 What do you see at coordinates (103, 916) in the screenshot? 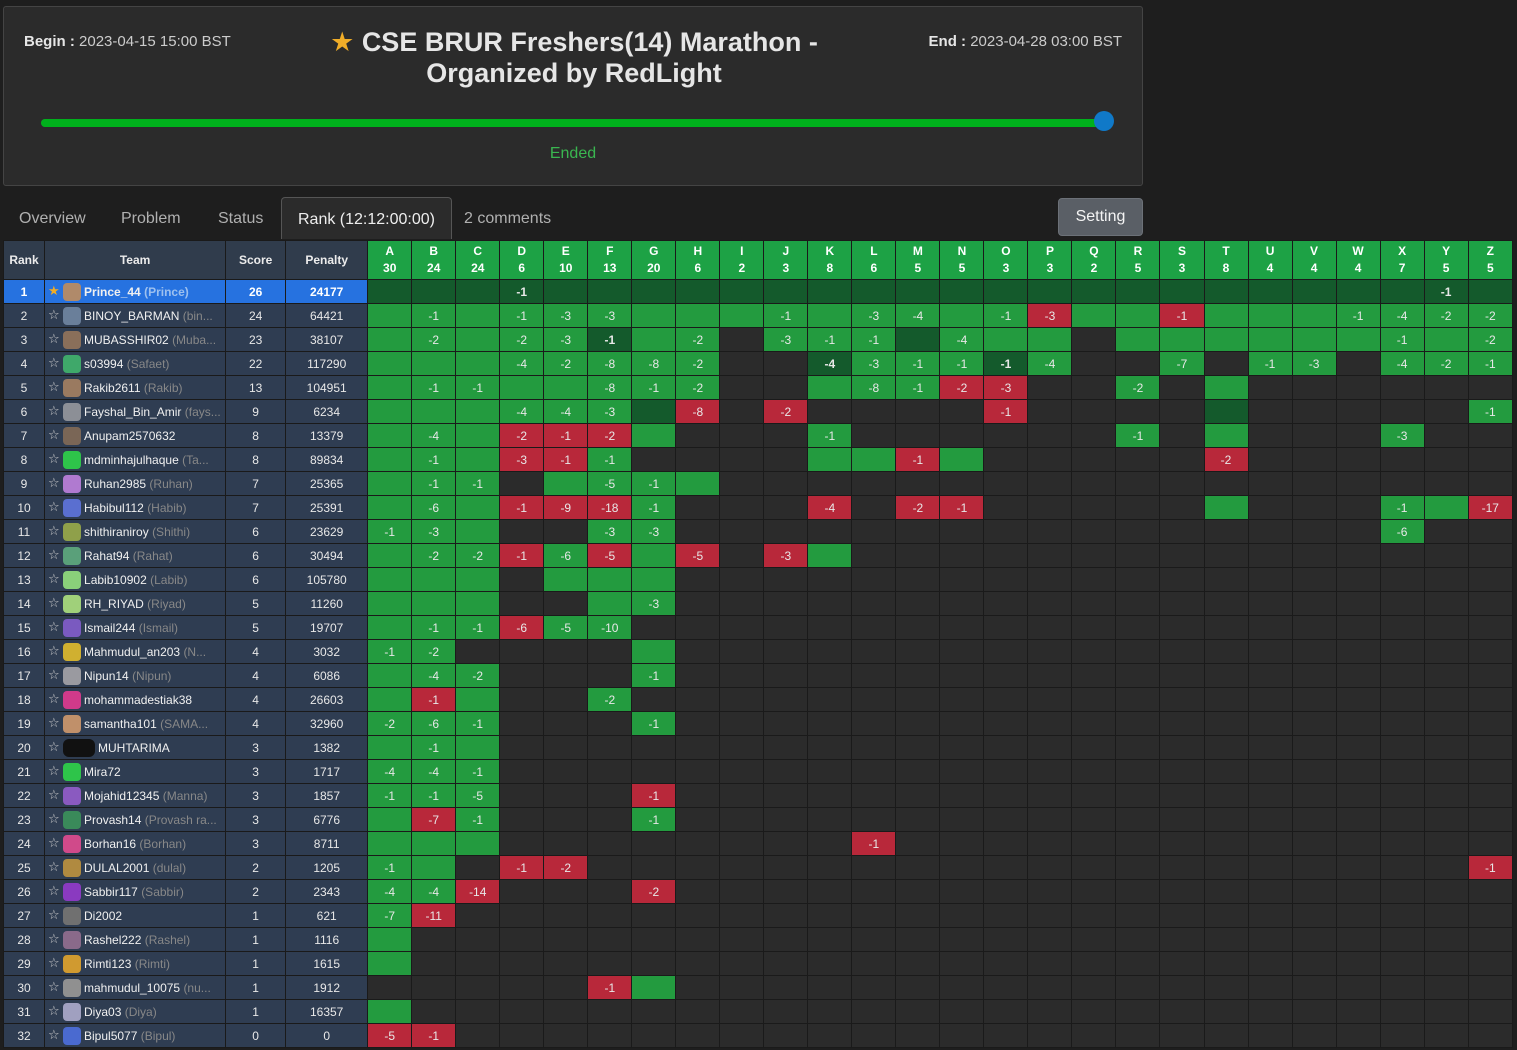
I see `username-link: Di2002` at bounding box center [103, 916].